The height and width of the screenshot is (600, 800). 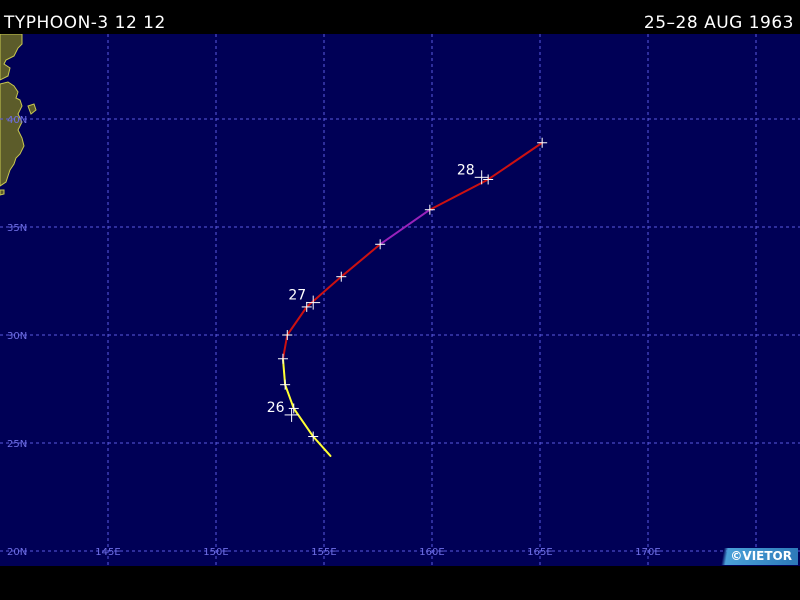 I want to click on latitude-label: 25N, so click(x=17, y=444).